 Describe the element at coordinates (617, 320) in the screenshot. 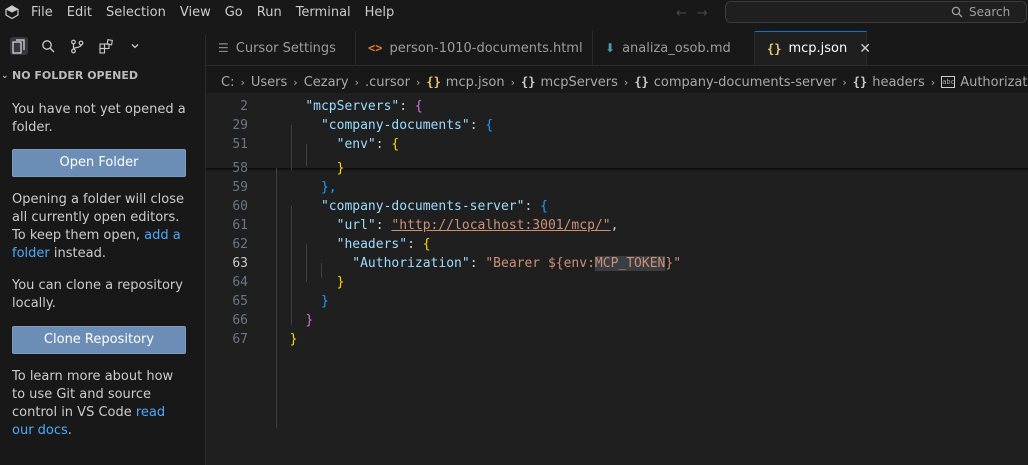

I see `code-line: 66 }` at that location.